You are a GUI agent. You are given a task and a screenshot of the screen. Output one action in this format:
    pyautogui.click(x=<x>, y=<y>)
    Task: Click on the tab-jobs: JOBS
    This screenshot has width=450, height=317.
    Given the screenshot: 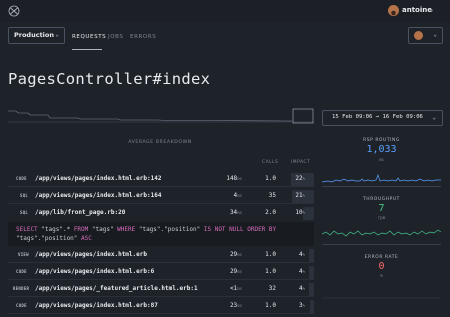 What is the action you would take?
    pyautogui.click(x=116, y=37)
    